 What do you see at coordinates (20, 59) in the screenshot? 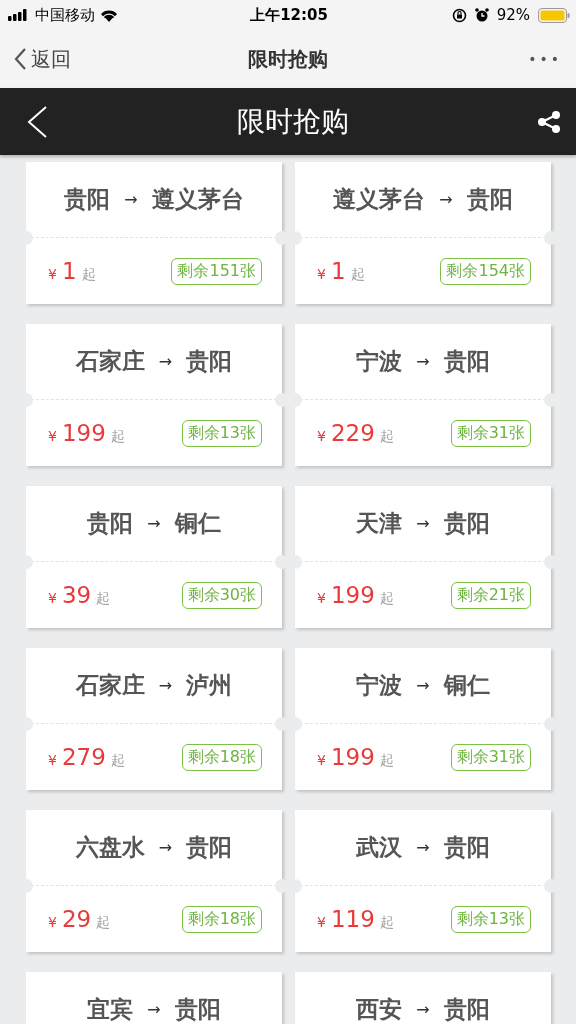
I see `chevron-left-icon` at bounding box center [20, 59].